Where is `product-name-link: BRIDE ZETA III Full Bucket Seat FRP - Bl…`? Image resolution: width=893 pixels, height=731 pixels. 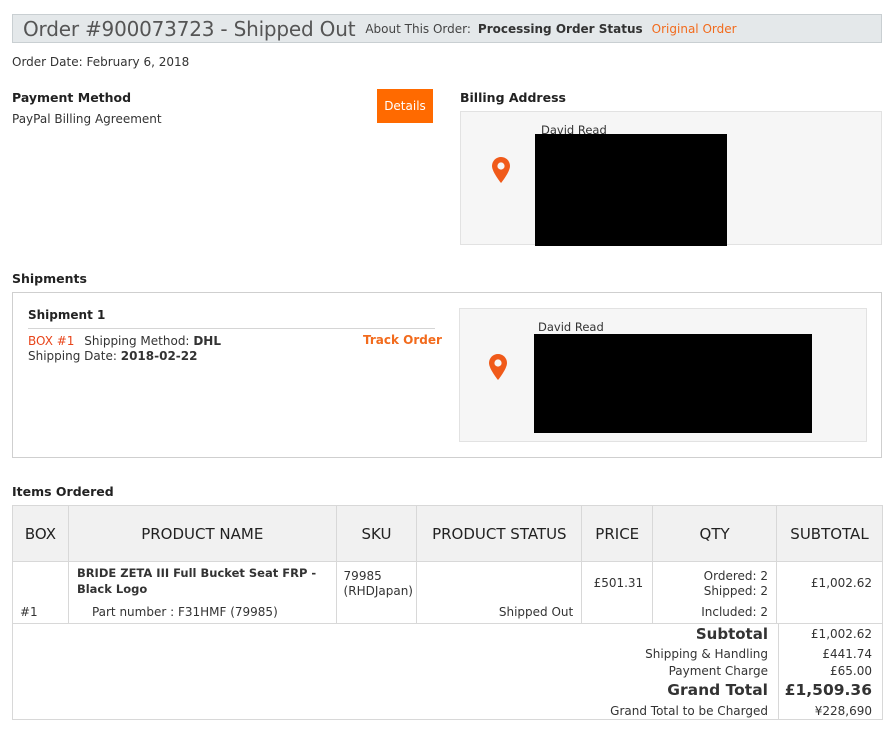 product-name-link: BRIDE ZETA III Full Bucket Seat FRP - Bl… is located at coordinates (202, 581).